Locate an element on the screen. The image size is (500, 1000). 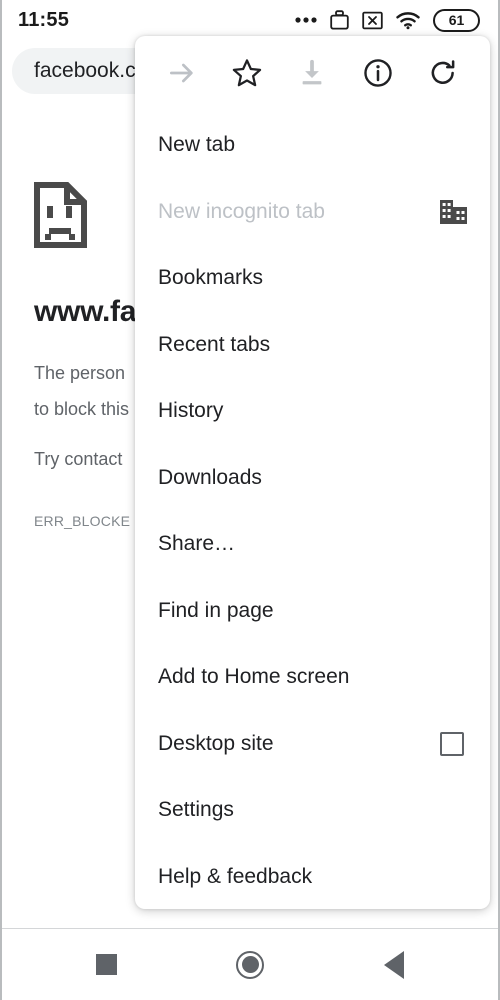
battery-icon: 61 is located at coordinates (456, 20).